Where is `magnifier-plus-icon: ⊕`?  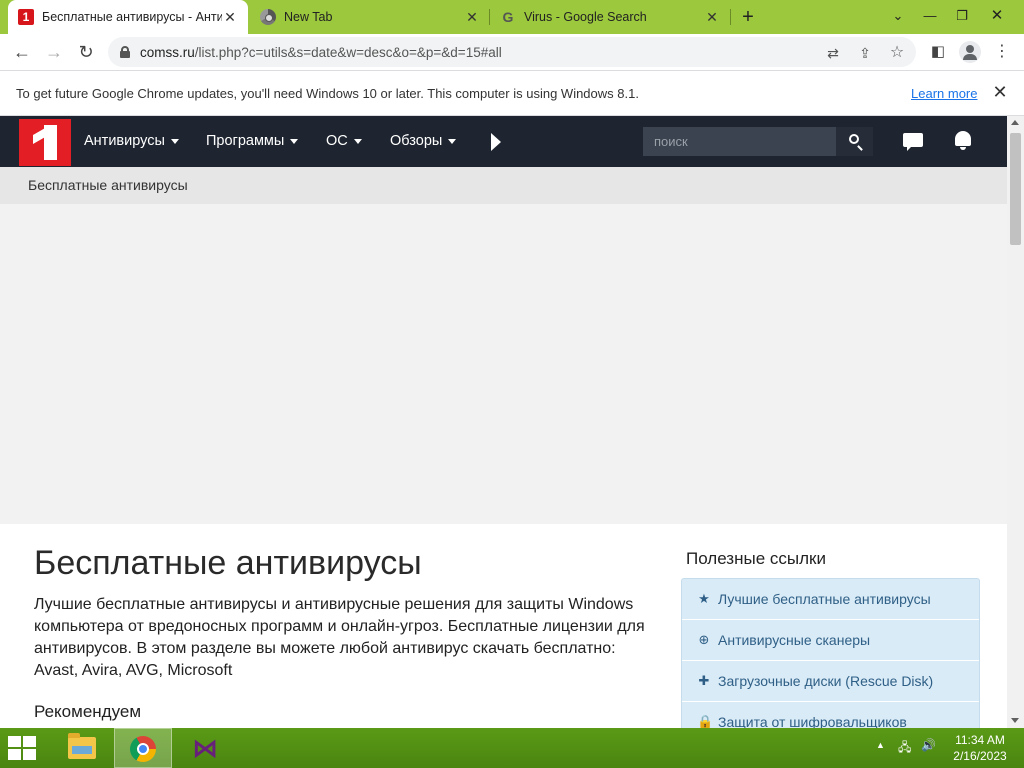 magnifier-plus-icon: ⊕ is located at coordinates (704, 639).